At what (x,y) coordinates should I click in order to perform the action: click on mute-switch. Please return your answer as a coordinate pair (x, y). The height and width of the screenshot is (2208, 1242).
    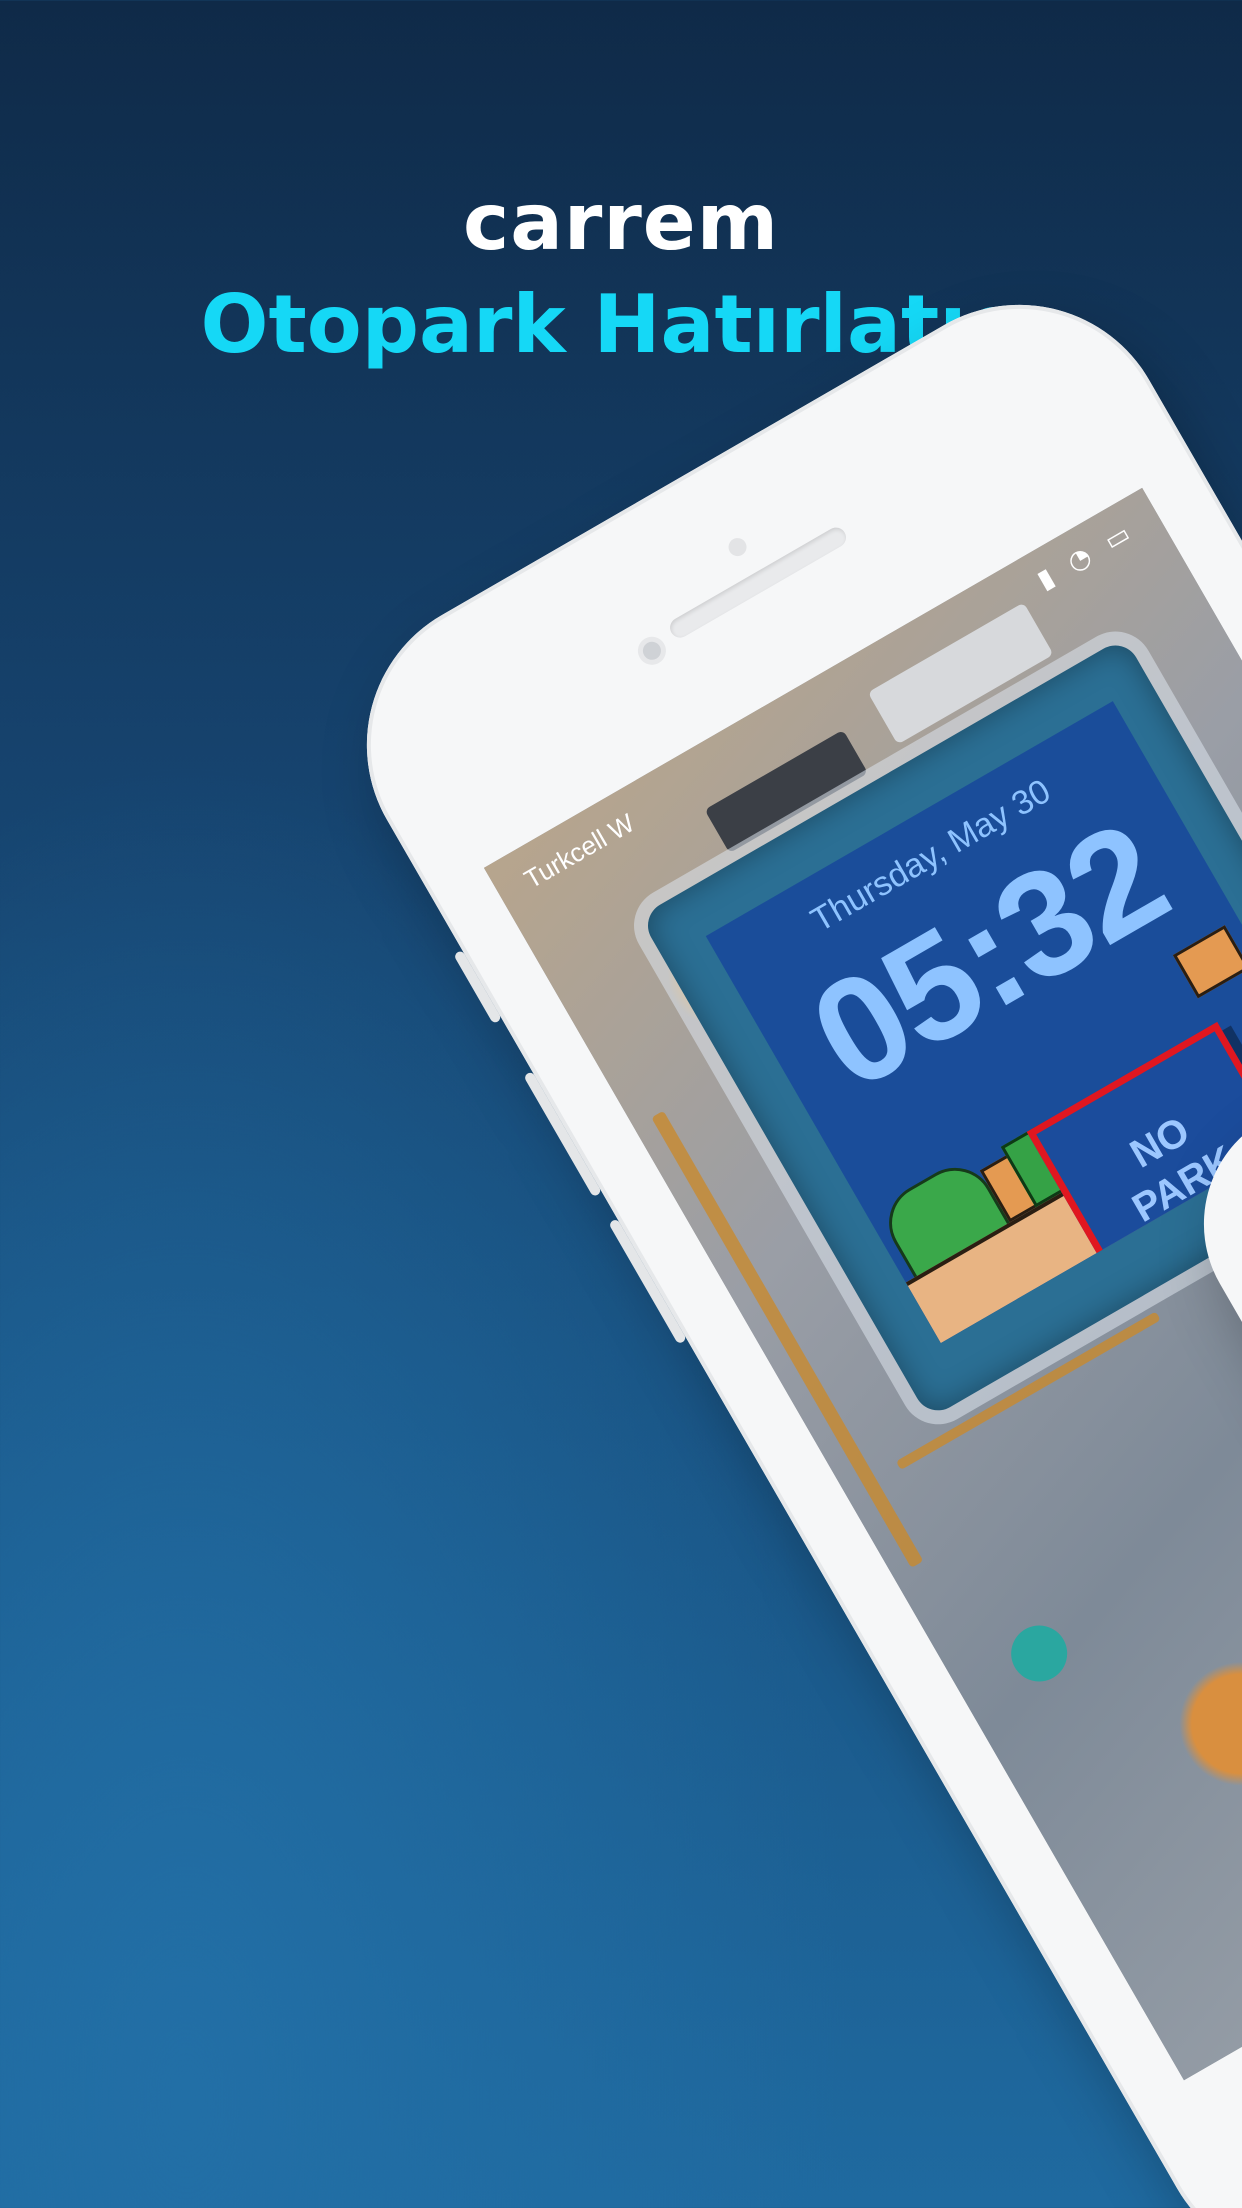
    Looking at the image, I should click on (477, 987).